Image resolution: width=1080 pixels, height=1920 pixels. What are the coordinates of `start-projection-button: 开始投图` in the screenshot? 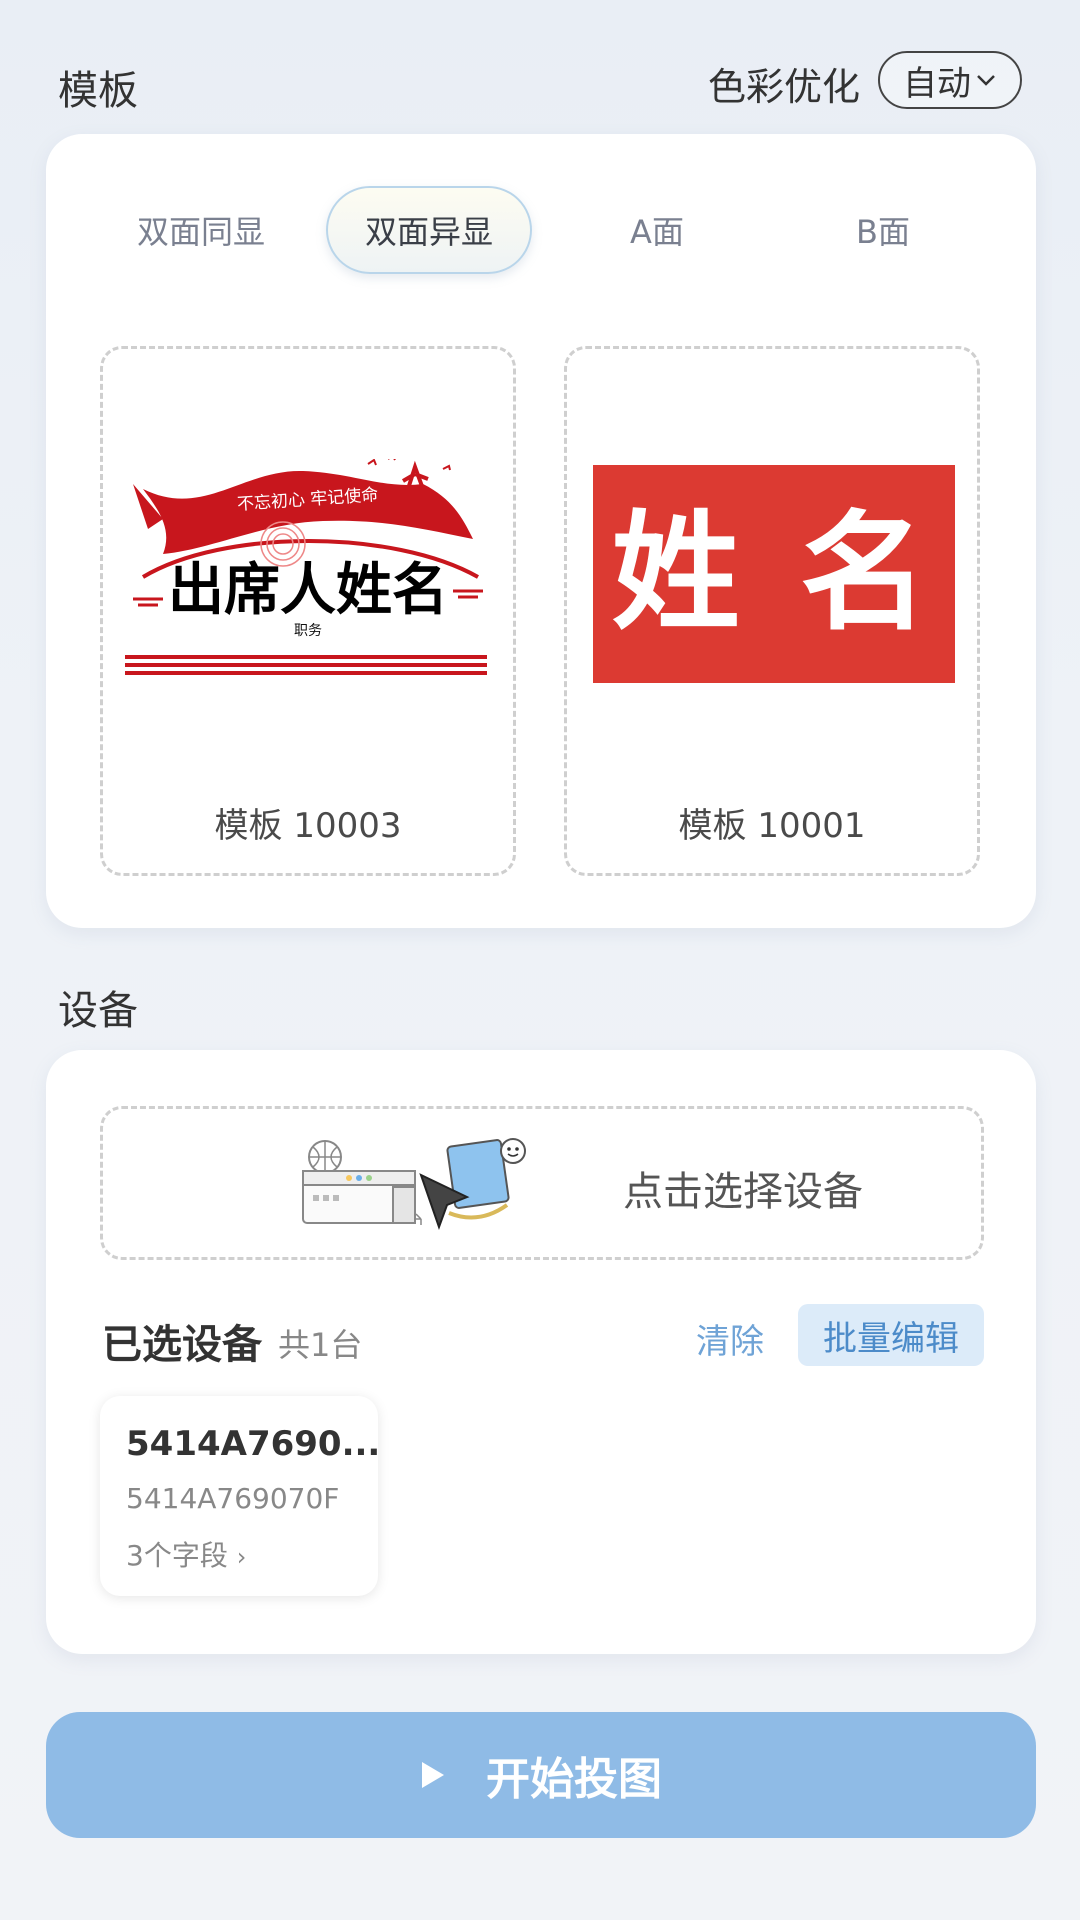 It's located at (541, 1775).